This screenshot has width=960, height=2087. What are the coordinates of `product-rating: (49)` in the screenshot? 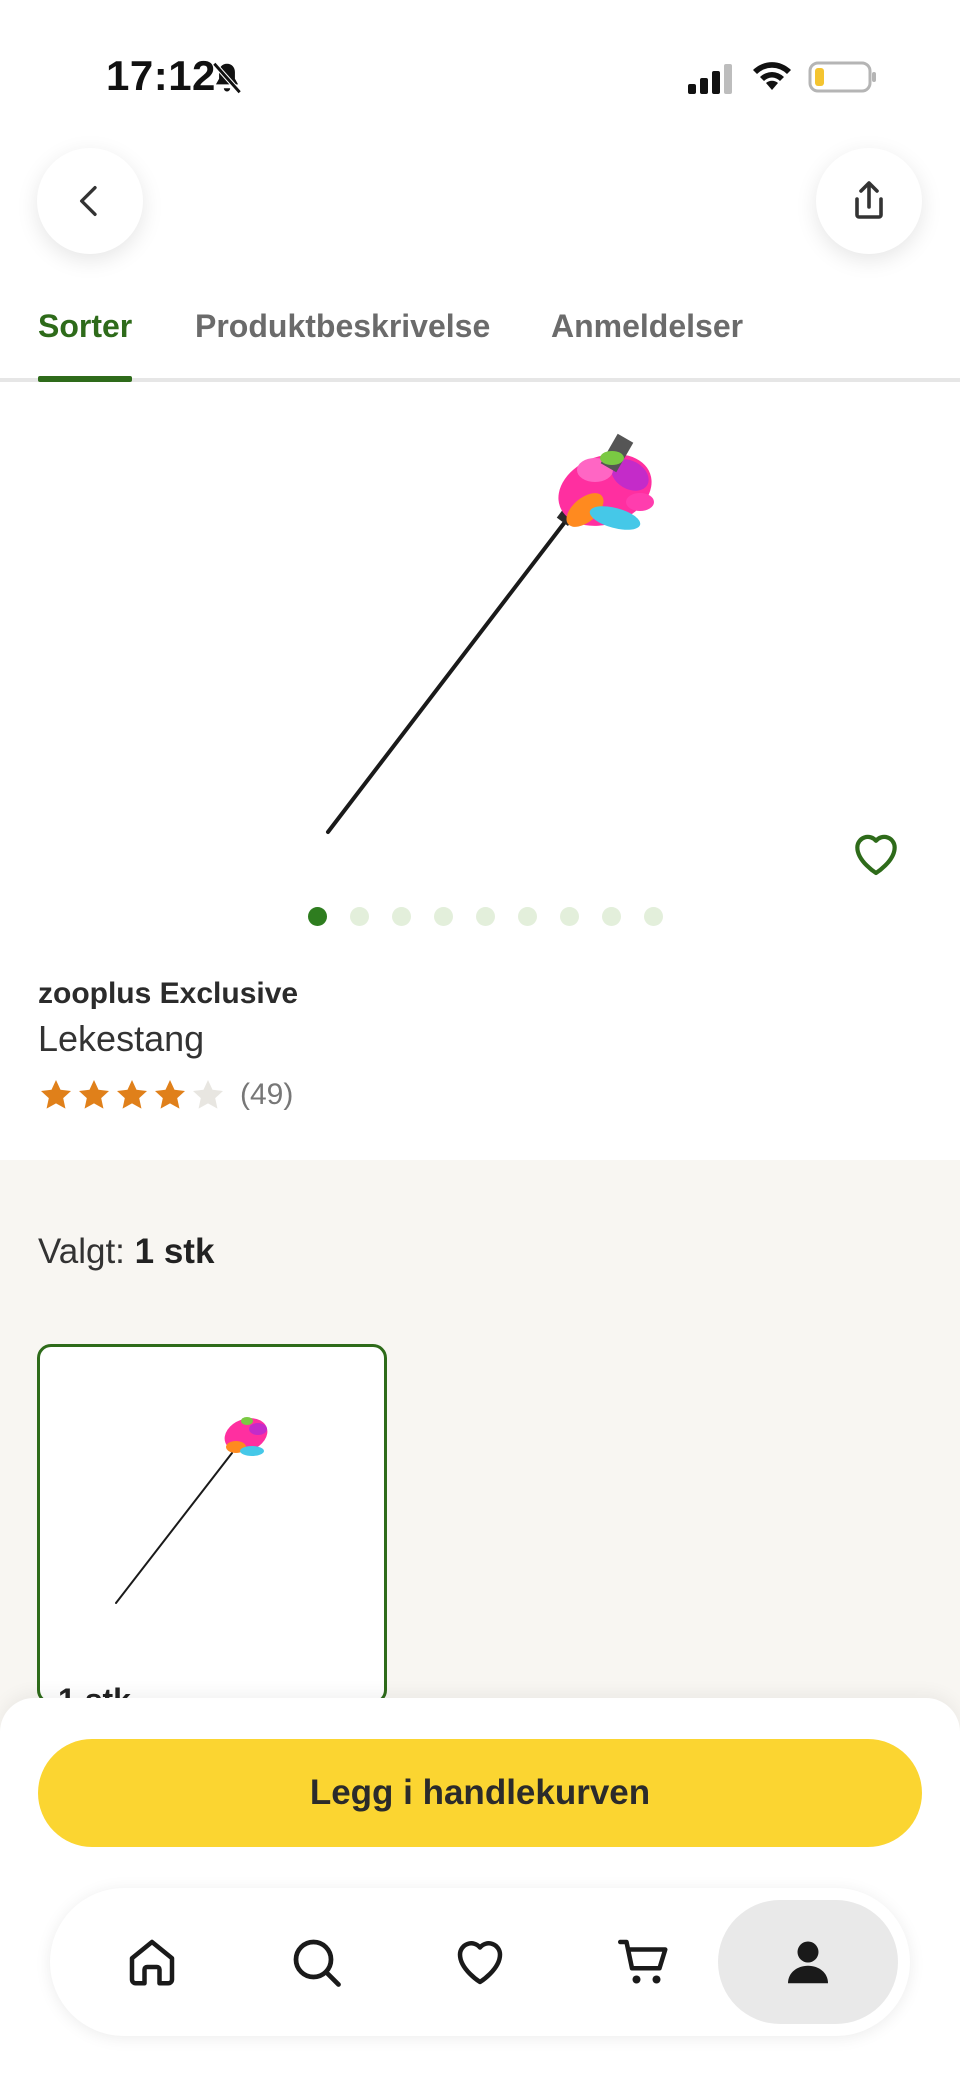 It's located at (165, 1095).